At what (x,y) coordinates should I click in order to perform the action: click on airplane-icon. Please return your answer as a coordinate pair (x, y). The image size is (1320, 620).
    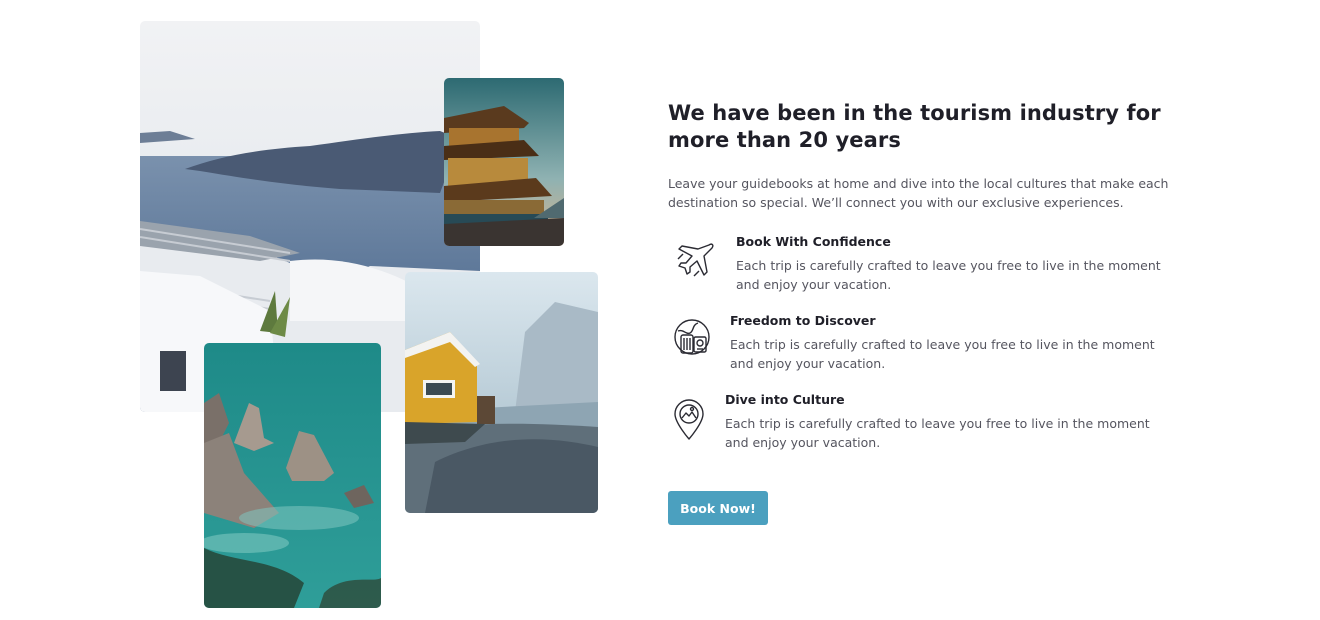
    Looking at the image, I should click on (695, 262).